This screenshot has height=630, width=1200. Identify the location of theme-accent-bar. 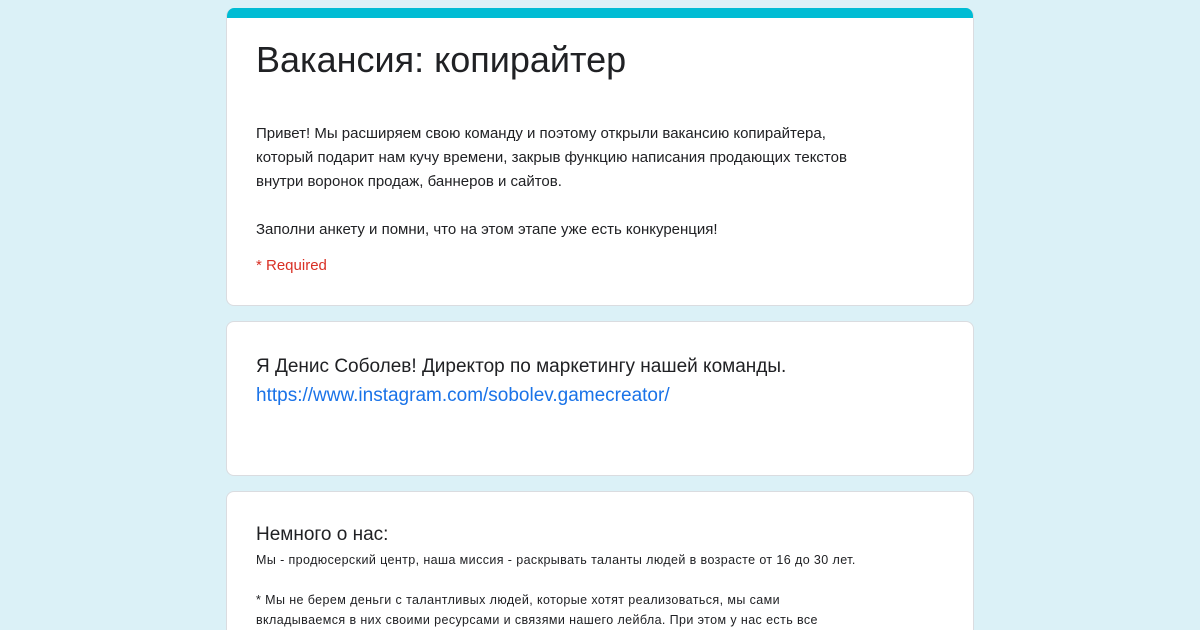
(600, 13).